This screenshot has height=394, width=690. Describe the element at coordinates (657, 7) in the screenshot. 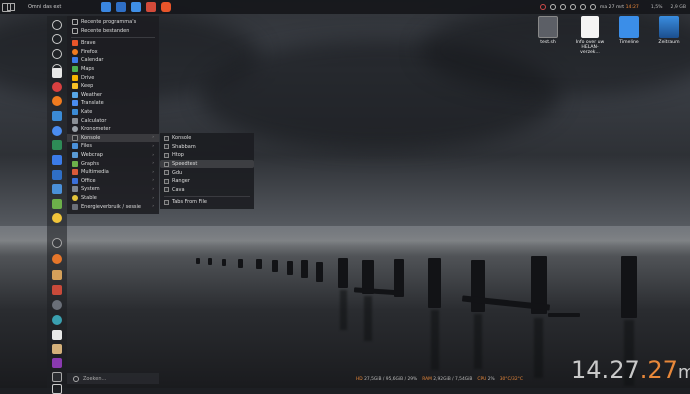

I see `system-monitor: 1,5%` at that location.